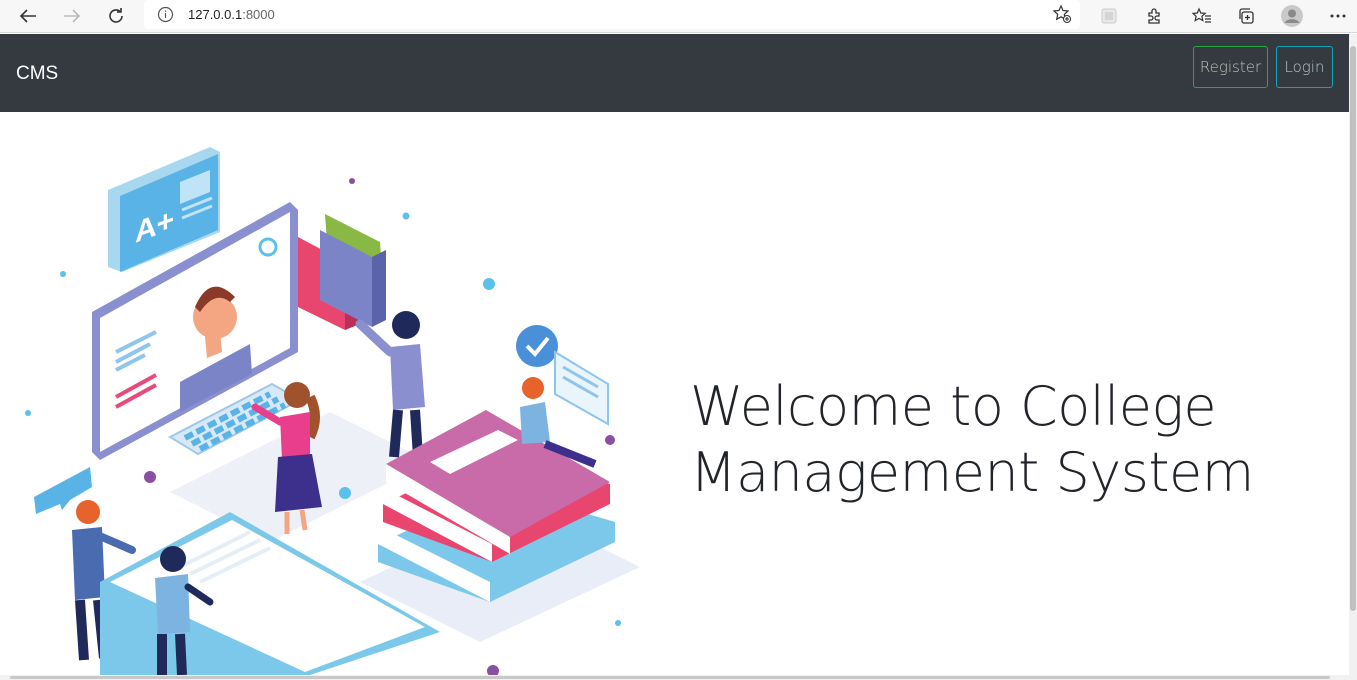 This screenshot has width=1357, height=680. Describe the element at coordinates (1292, 16) in the screenshot. I see `profile-avatar-icon` at that location.